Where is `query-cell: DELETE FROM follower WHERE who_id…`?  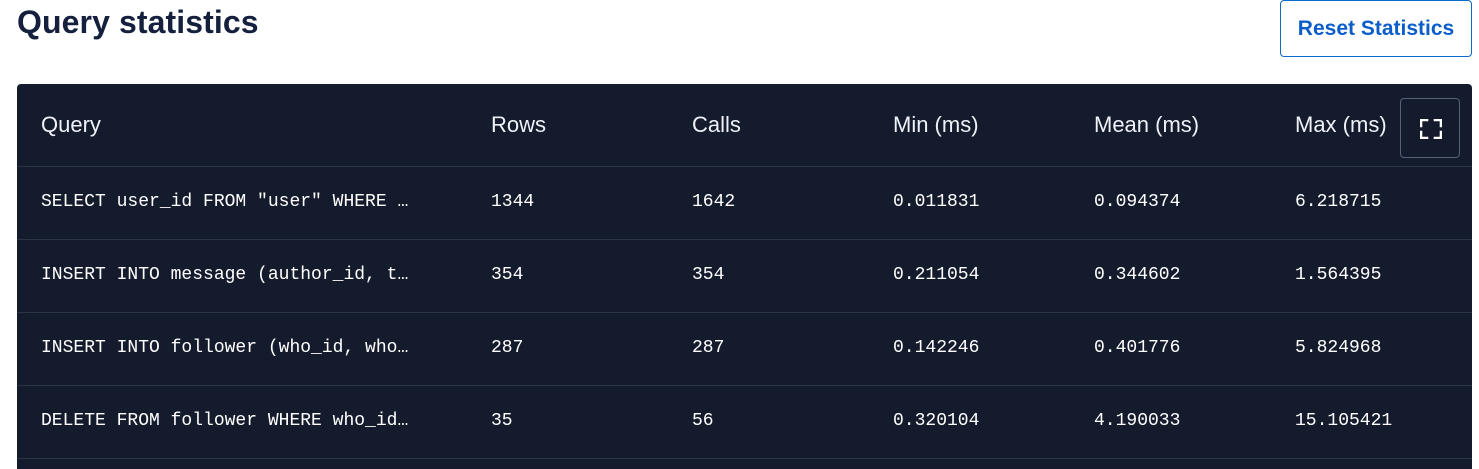
query-cell: DELETE FROM follower WHERE who_id… is located at coordinates (225, 421).